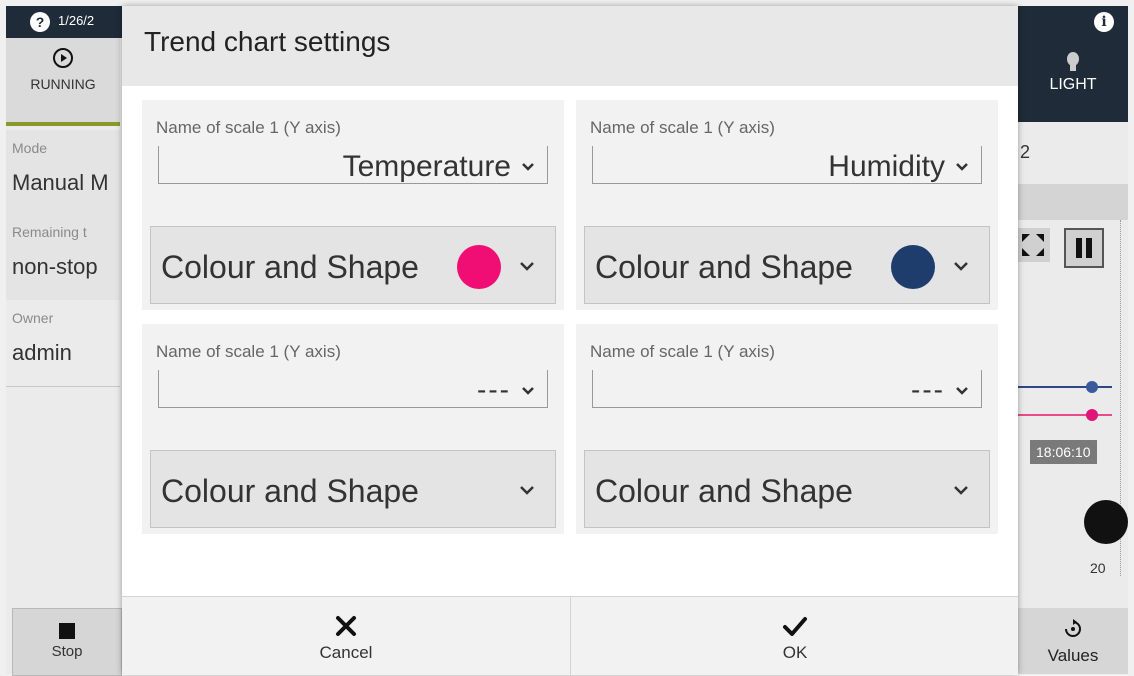  I want to click on stop-button: Stop, so click(67, 642).